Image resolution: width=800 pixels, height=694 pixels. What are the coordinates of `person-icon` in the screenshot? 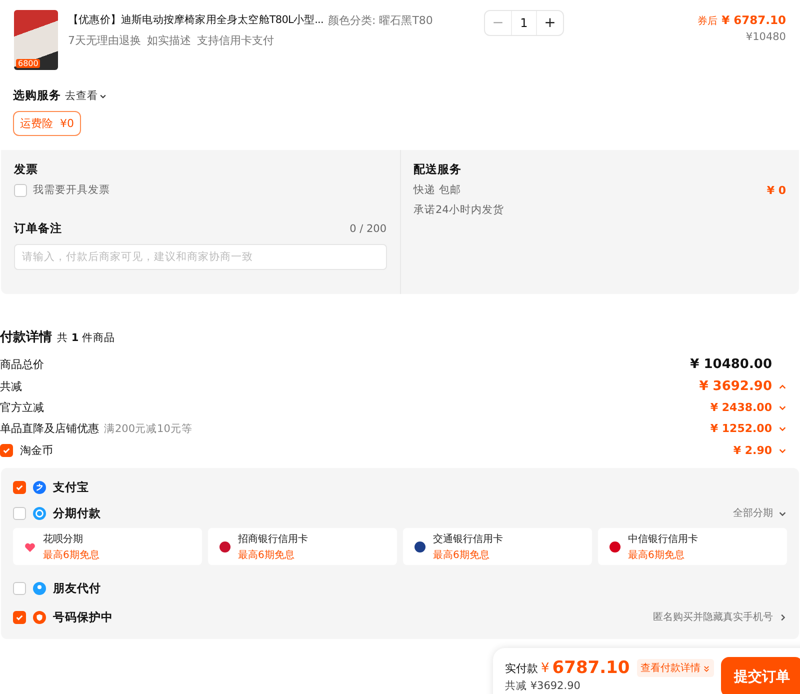 It's located at (39, 588).